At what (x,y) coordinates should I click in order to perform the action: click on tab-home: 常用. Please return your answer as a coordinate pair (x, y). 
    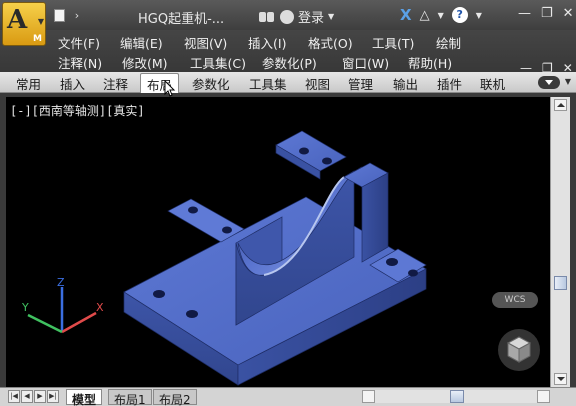
    Looking at the image, I should click on (28, 83).